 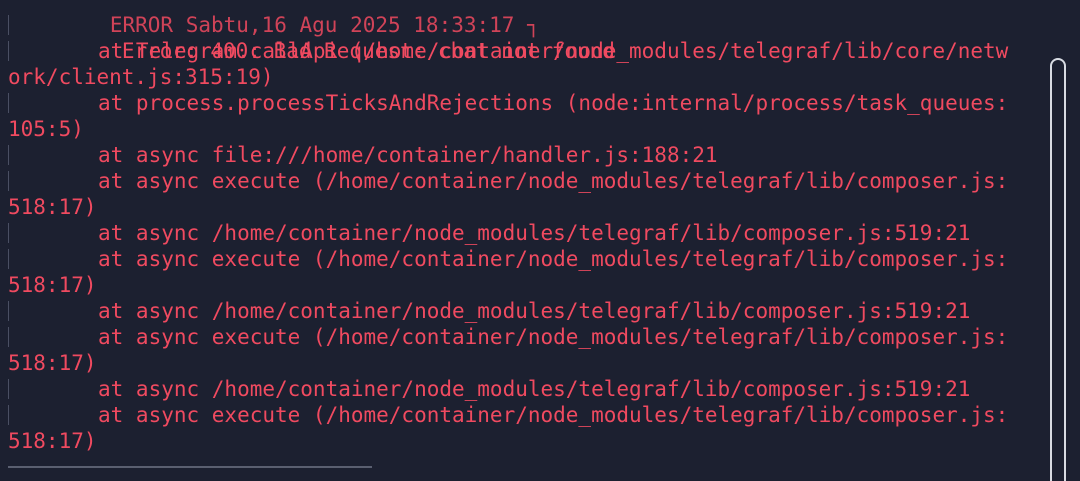 I want to click on stack-line-text: 105:5), so click(x=46, y=129).